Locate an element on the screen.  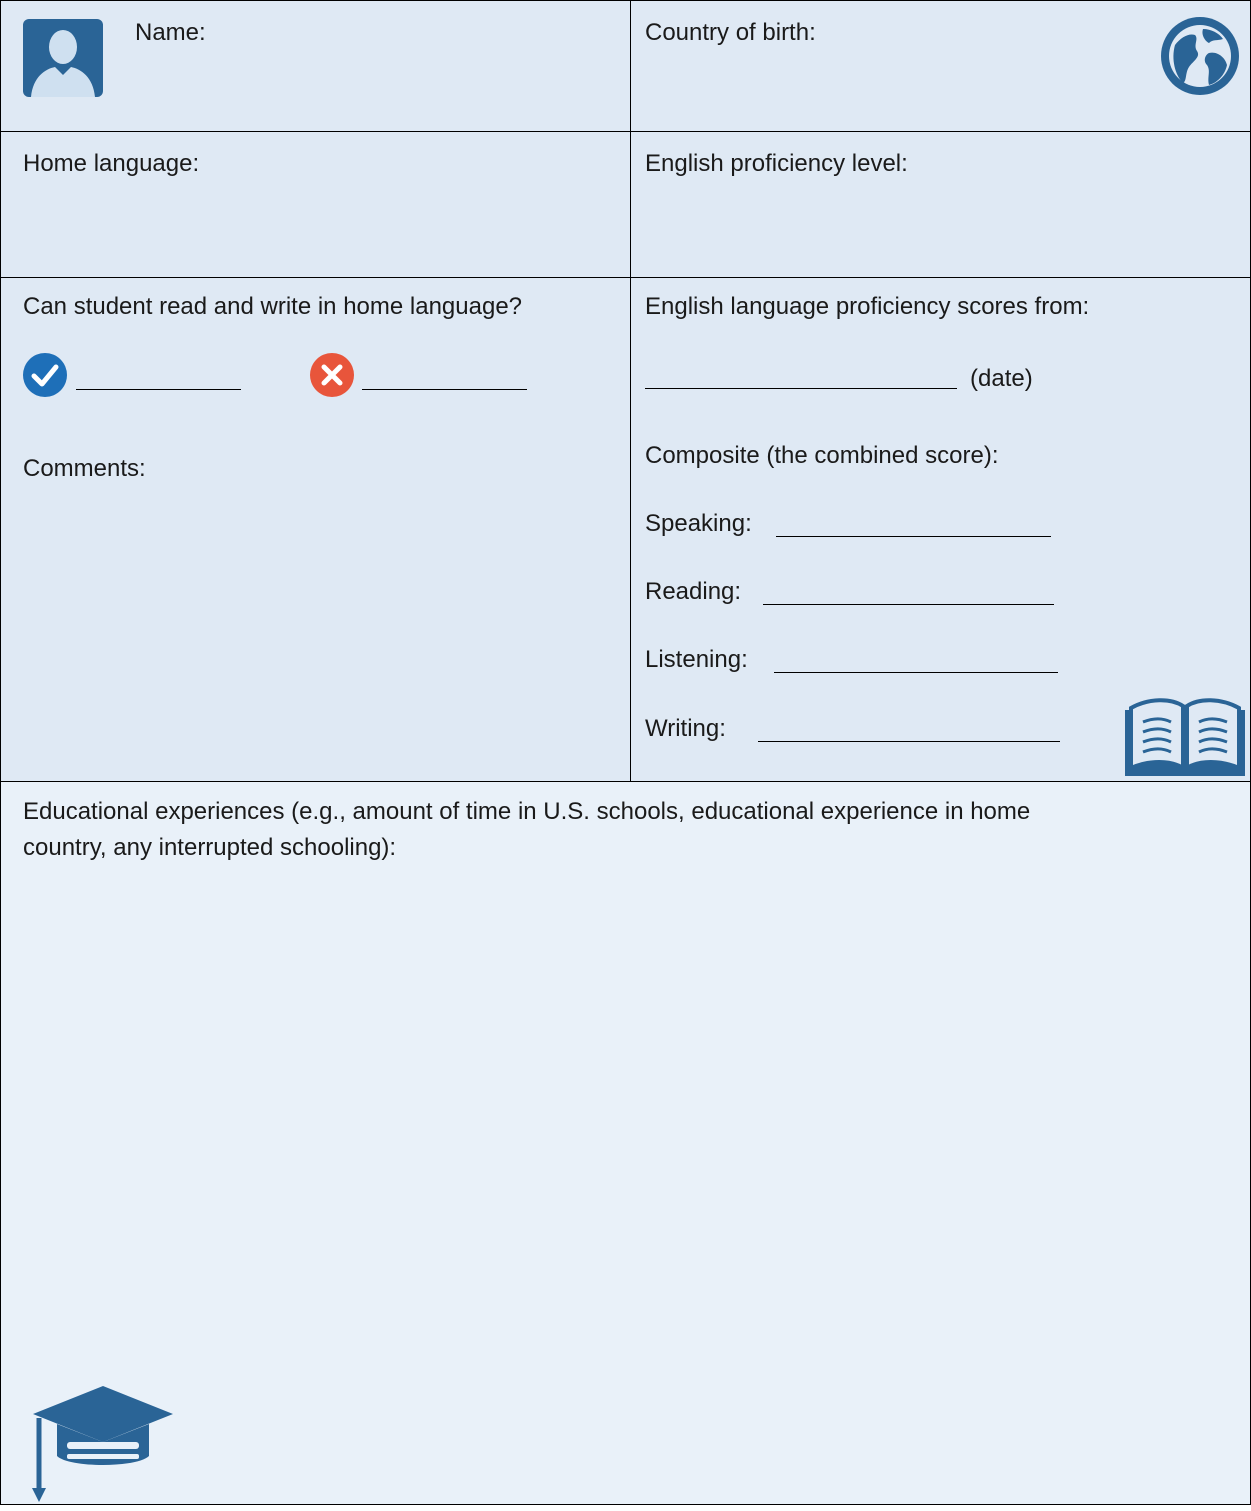
reading-label: Reading: is located at coordinates (693, 591).